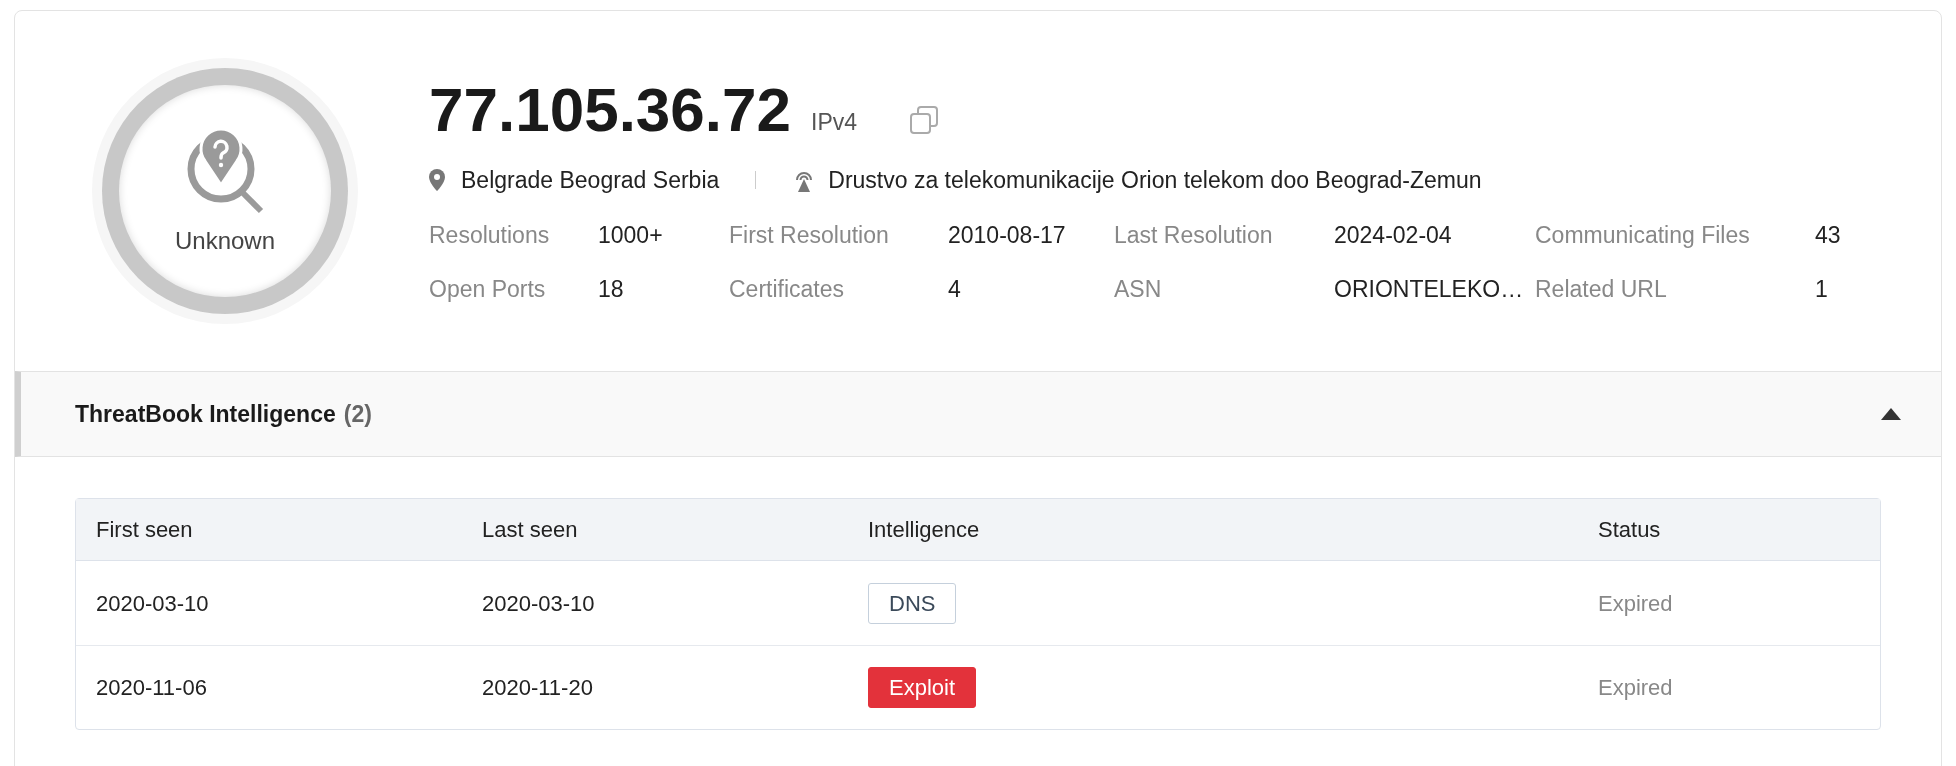  I want to click on section-count: (2), so click(357, 414).